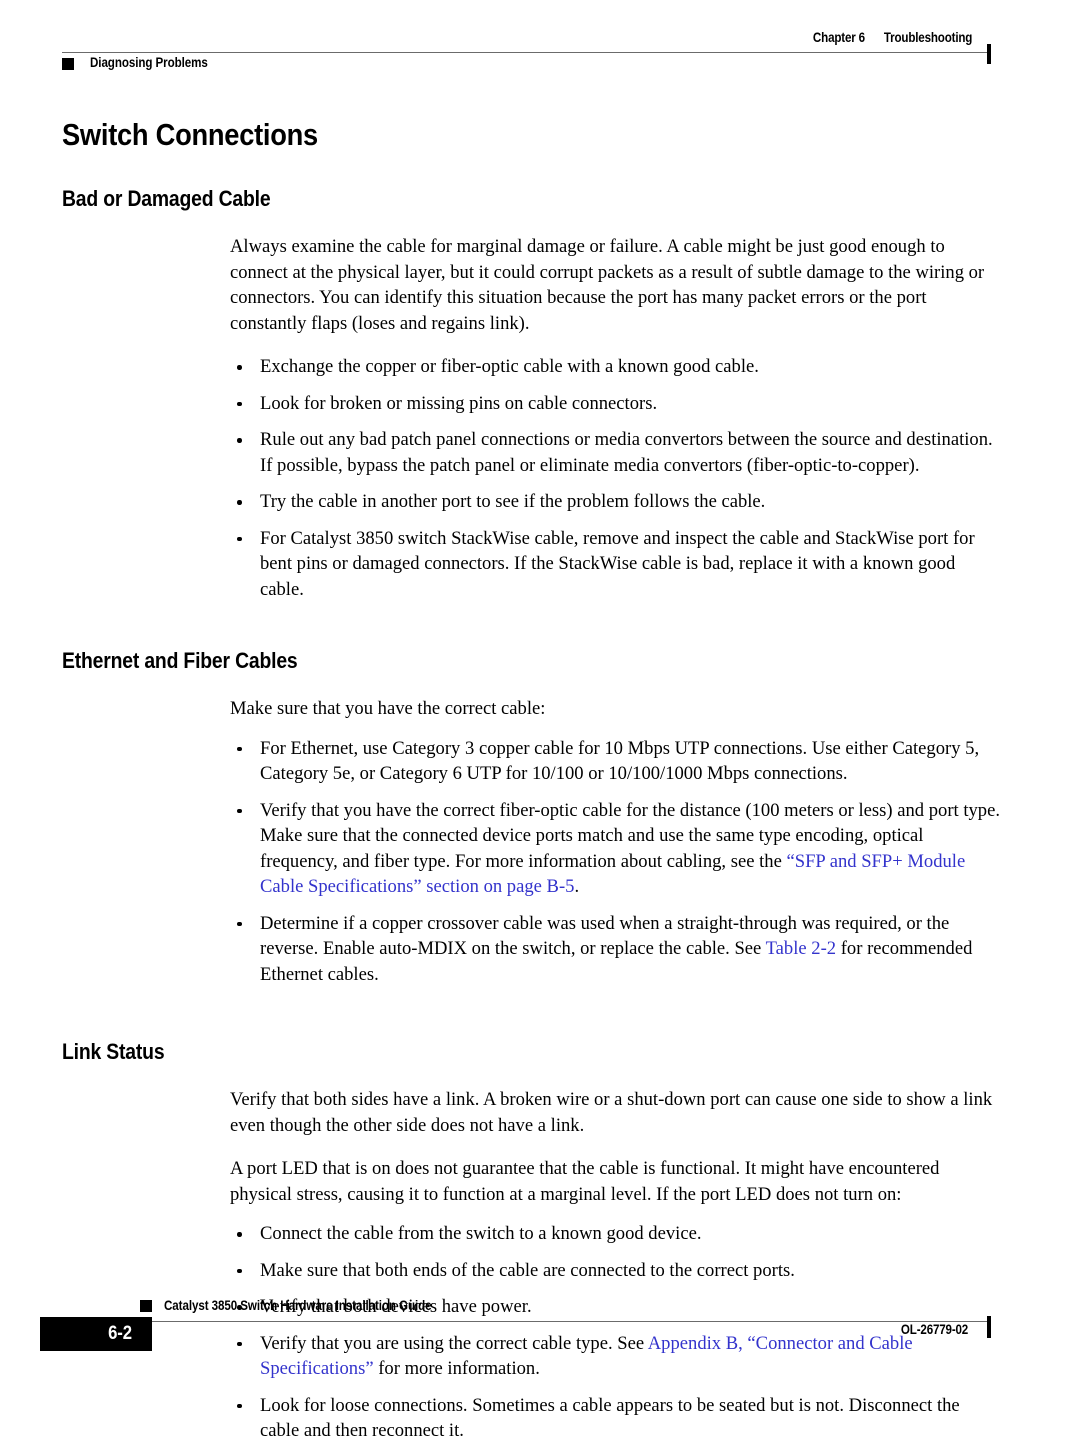 Image resolution: width=1080 pixels, height=1444 pixels. Describe the element at coordinates (166, 198) in the screenshot. I see `section-heading-bad-or-damaged-cable: Bad or Damaged Cable` at that location.